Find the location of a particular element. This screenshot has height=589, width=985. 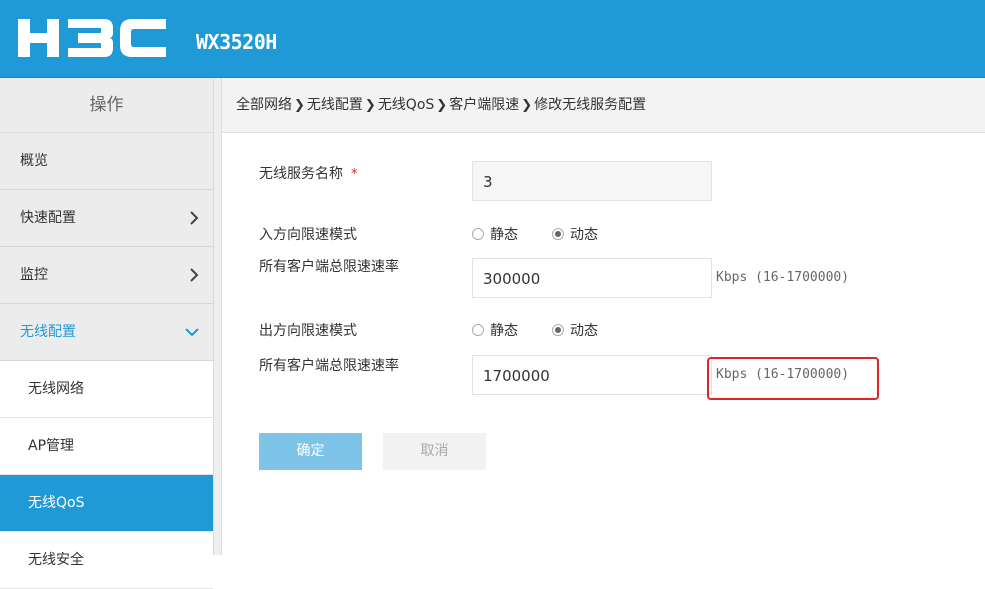

outbound-mode-label: 出方向限速模式 is located at coordinates (308, 331).